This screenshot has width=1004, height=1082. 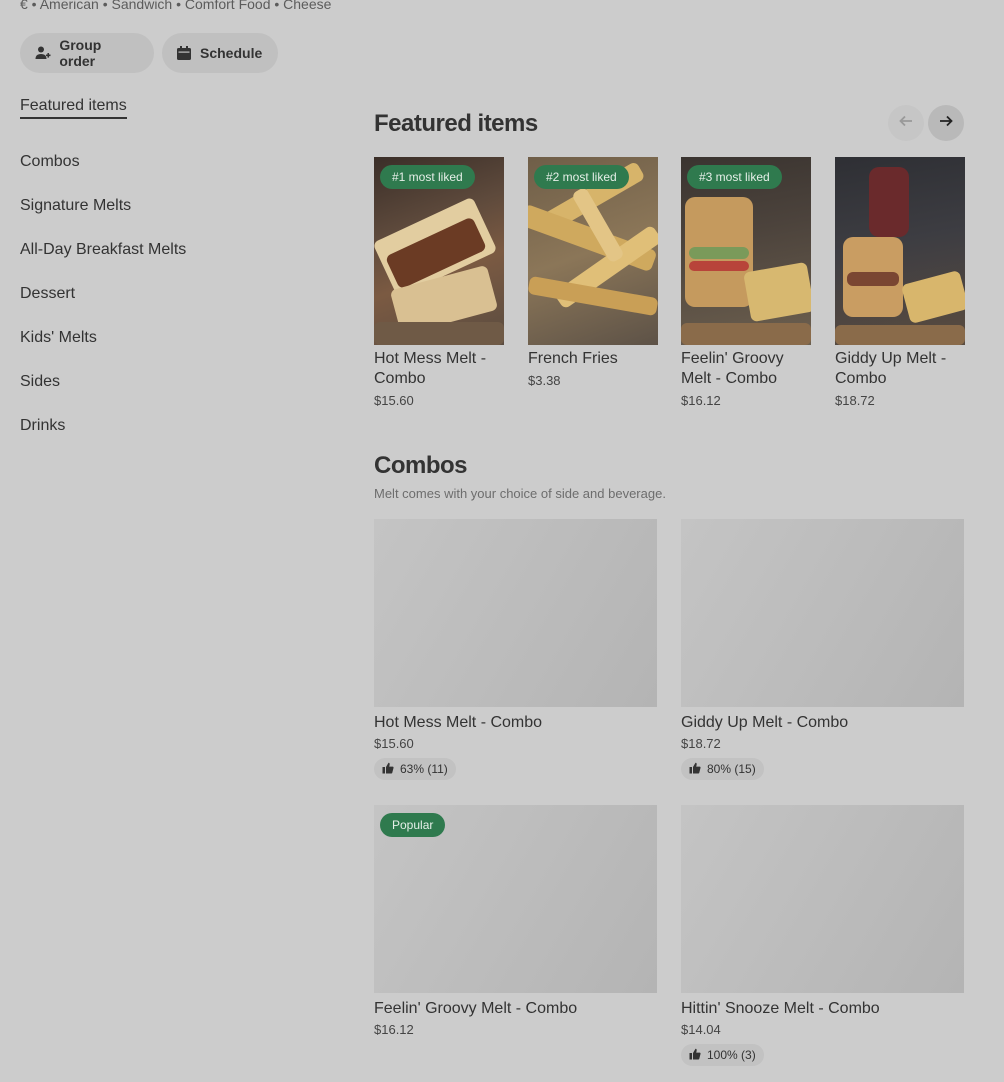 I want to click on food-image-placeholder: Popular, so click(x=515, y=899).